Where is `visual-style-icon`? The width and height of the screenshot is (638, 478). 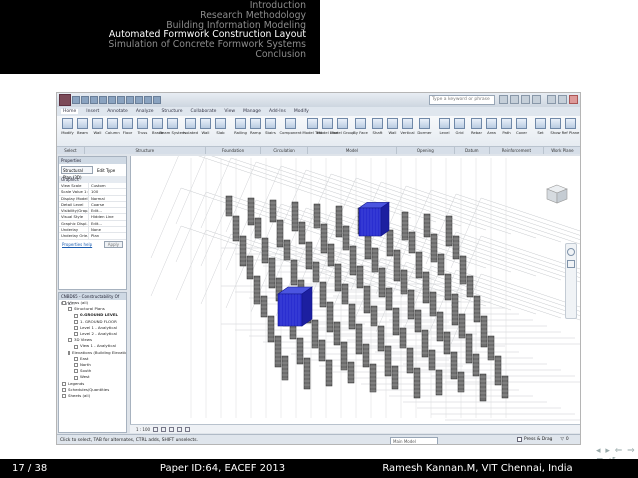
visual-style-icon is located at coordinates (164, 429).